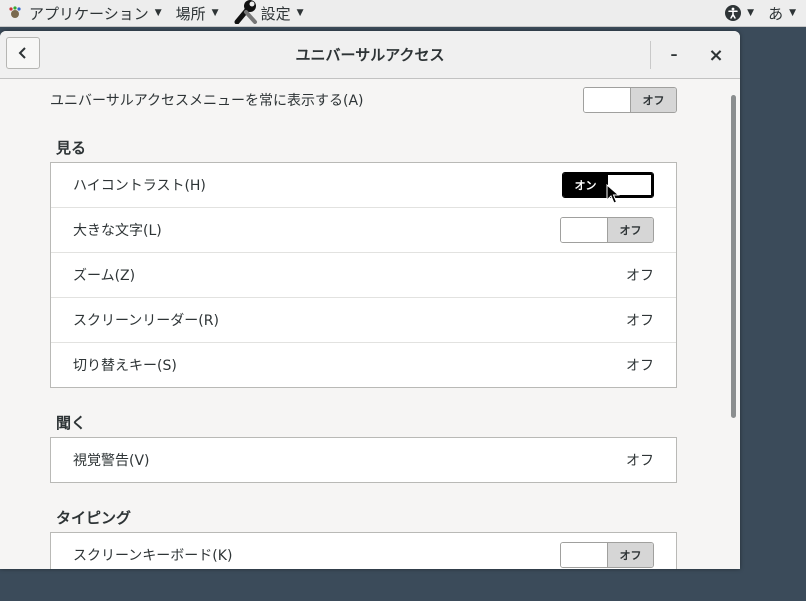  What do you see at coordinates (207, 101) in the screenshot?
I see `always-show-label: ユニバーサルアクセスメニューを常に表示する(A)` at bounding box center [207, 101].